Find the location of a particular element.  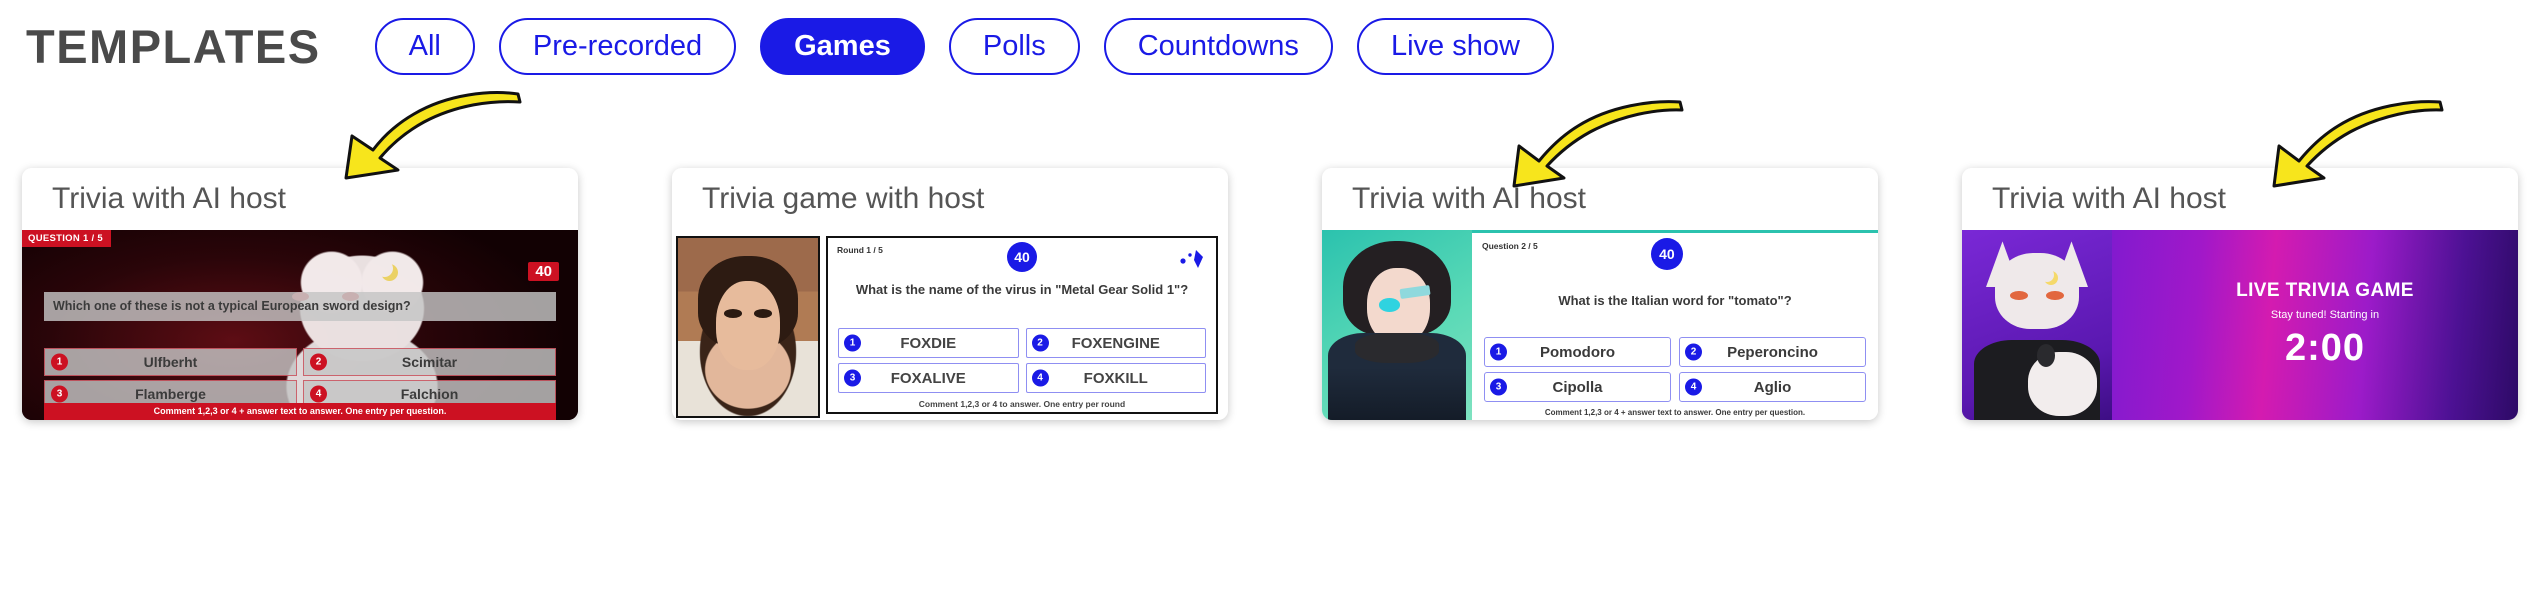

answer-label: Ulfberht is located at coordinates (170, 362).